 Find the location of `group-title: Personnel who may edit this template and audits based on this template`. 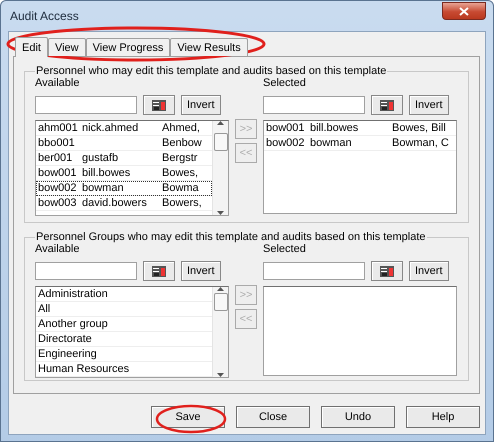

group-title: Personnel who may edit this template and audits based on this template is located at coordinates (211, 71).